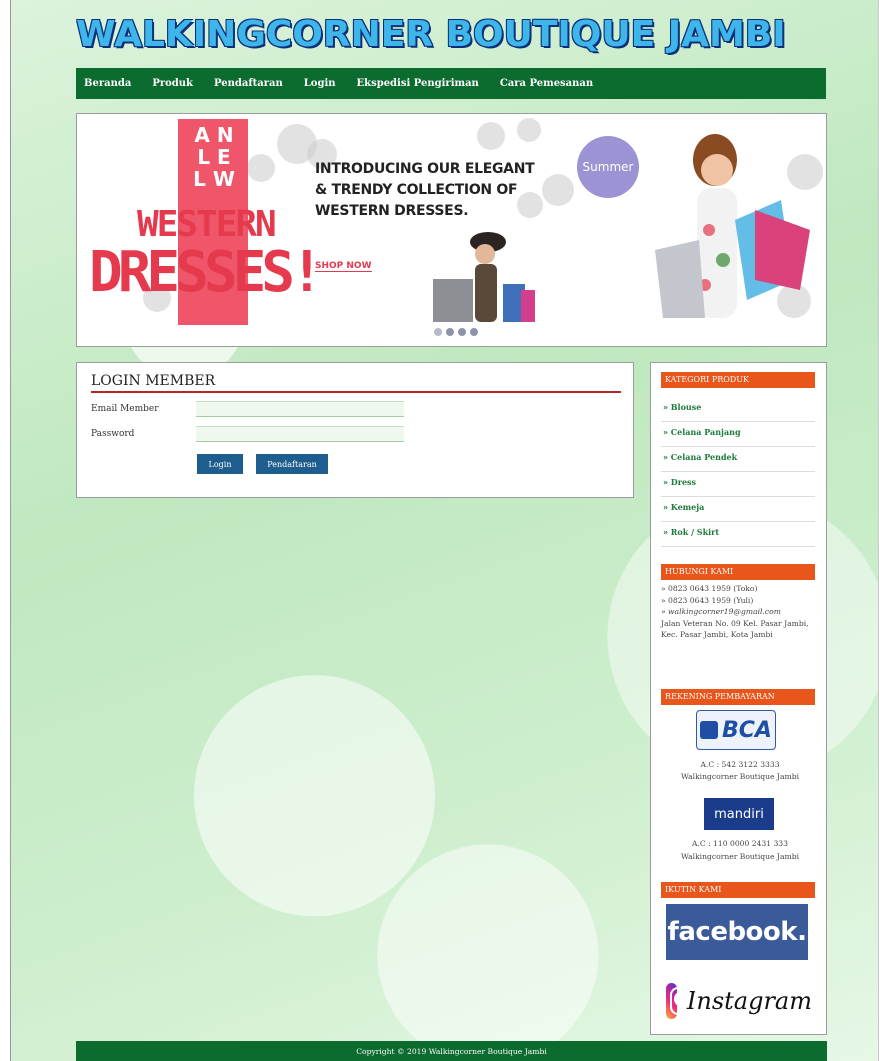 This screenshot has width=879, height=1061. What do you see at coordinates (709, 588) in the screenshot?
I see `contact-phone-store: » 0823 0643 1959 (Toko)` at bounding box center [709, 588].